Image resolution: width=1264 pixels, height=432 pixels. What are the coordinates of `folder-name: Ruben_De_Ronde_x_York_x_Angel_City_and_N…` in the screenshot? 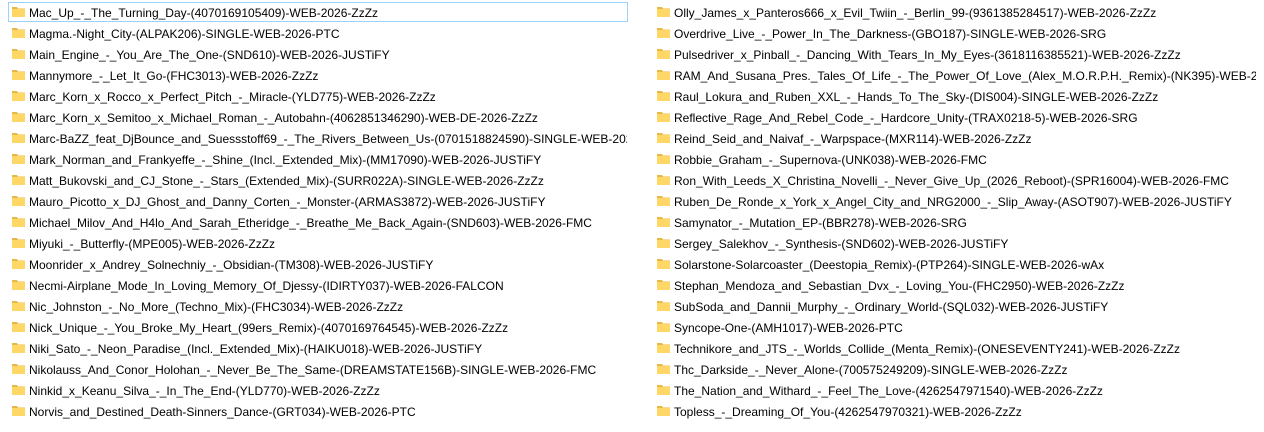 It's located at (953, 202).